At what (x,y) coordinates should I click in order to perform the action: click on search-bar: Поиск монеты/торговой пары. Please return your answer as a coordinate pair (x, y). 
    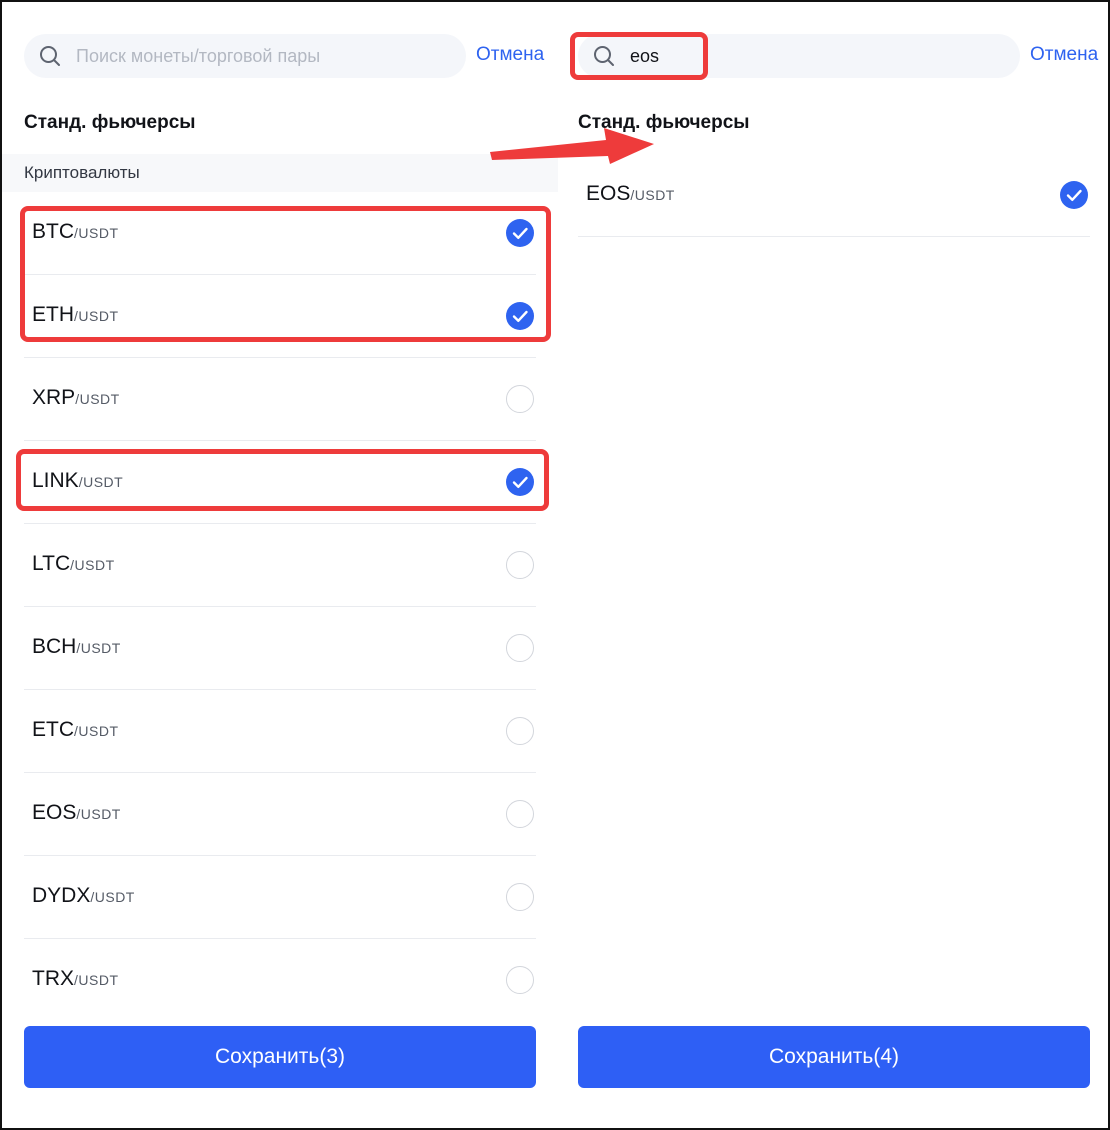
    Looking at the image, I should click on (245, 56).